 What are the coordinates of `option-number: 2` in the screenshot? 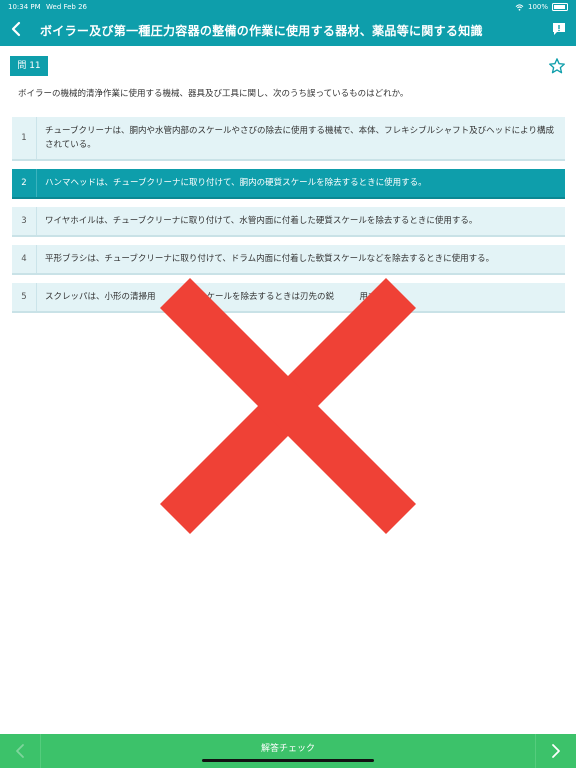 It's located at (24, 183).